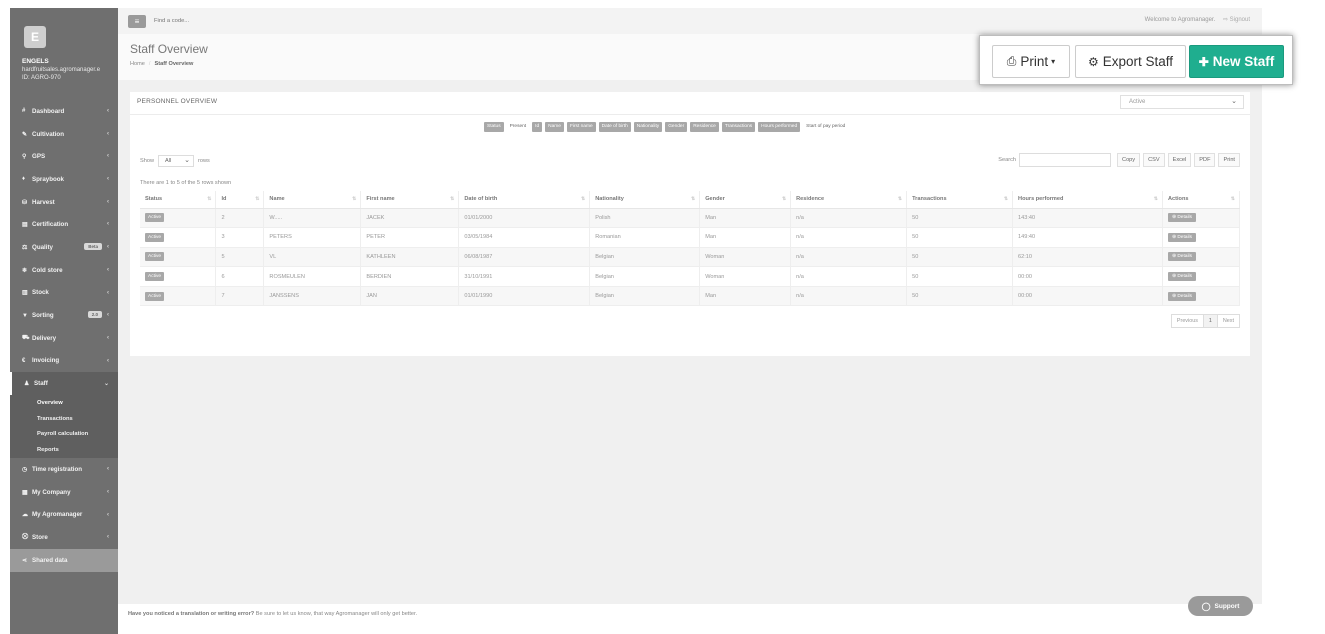  Describe the element at coordinates (168, 161) in the screenshot. I see `rows-per-page-value: All` at that location.